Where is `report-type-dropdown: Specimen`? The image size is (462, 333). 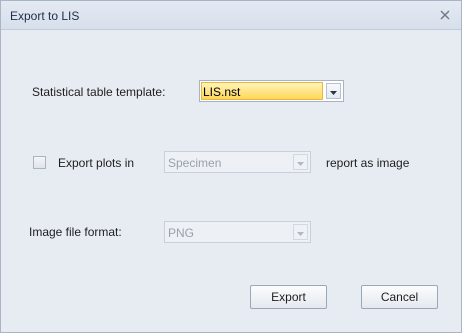
report-type-dropdown: Specimen is located at coordinates (237, 162).